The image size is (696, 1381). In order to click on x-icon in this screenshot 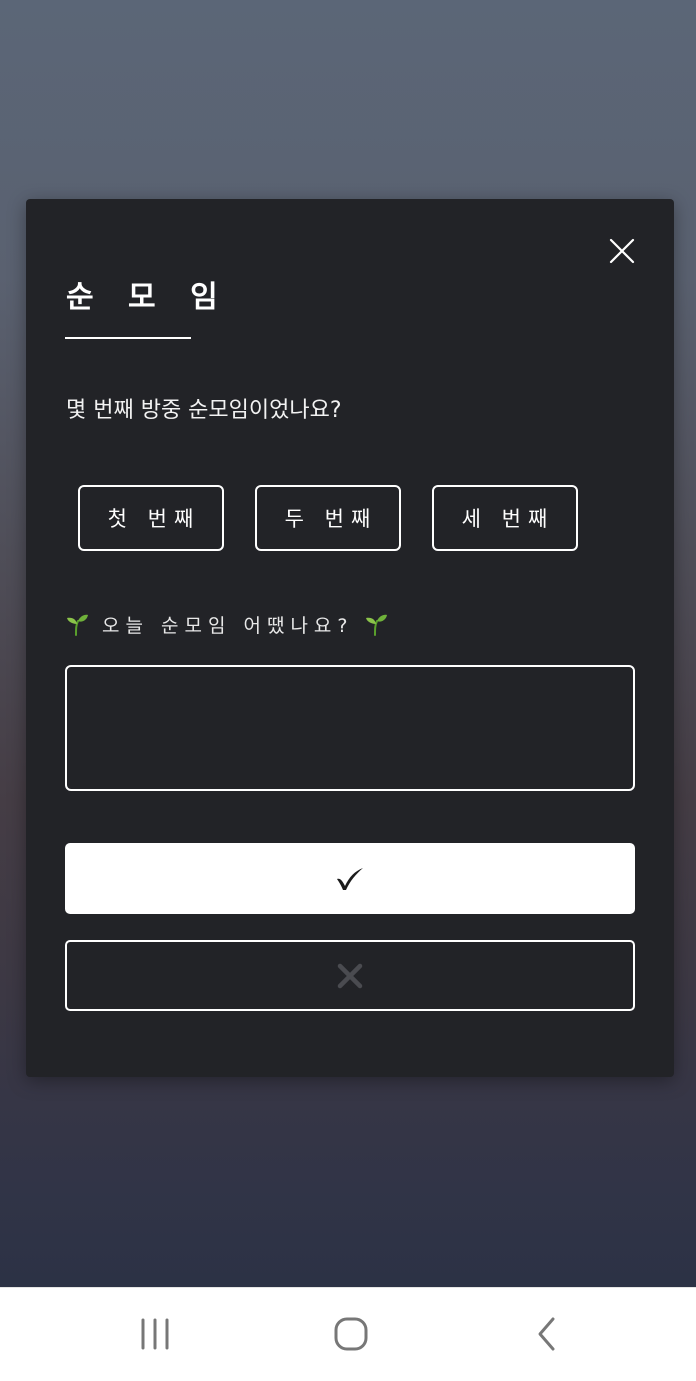, I will do `click(350, 975)`.